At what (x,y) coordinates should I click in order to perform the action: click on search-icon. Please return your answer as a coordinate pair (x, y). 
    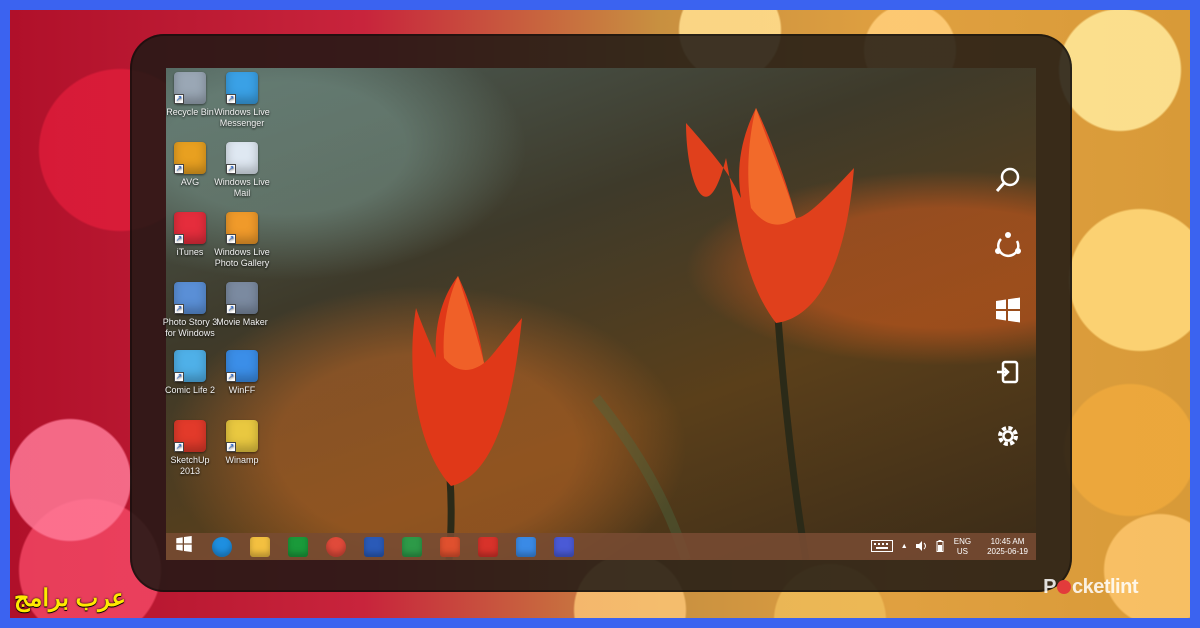
    Looking at the image, I should click on (1008, 180).